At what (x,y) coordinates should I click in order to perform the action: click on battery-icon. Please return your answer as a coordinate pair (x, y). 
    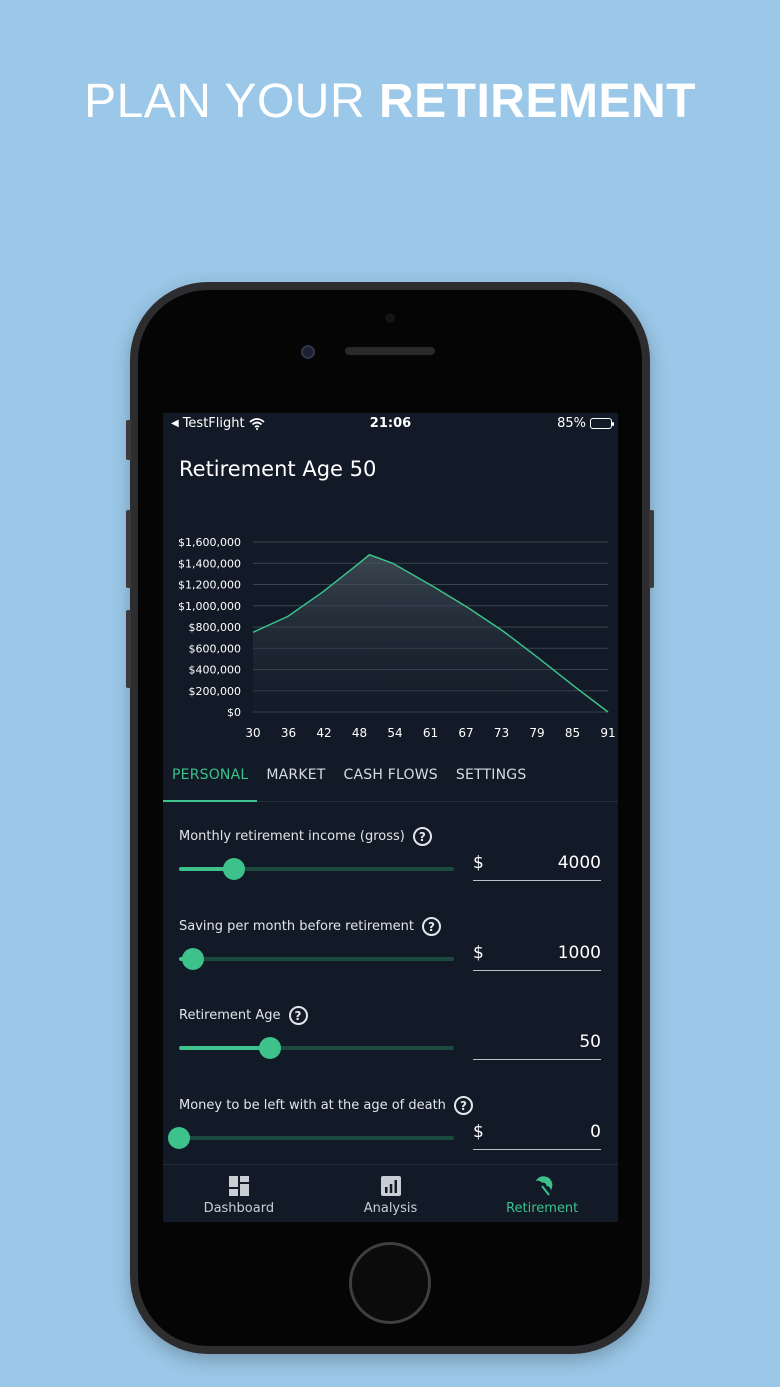
    Looking at the image, I should click on (602, 423).